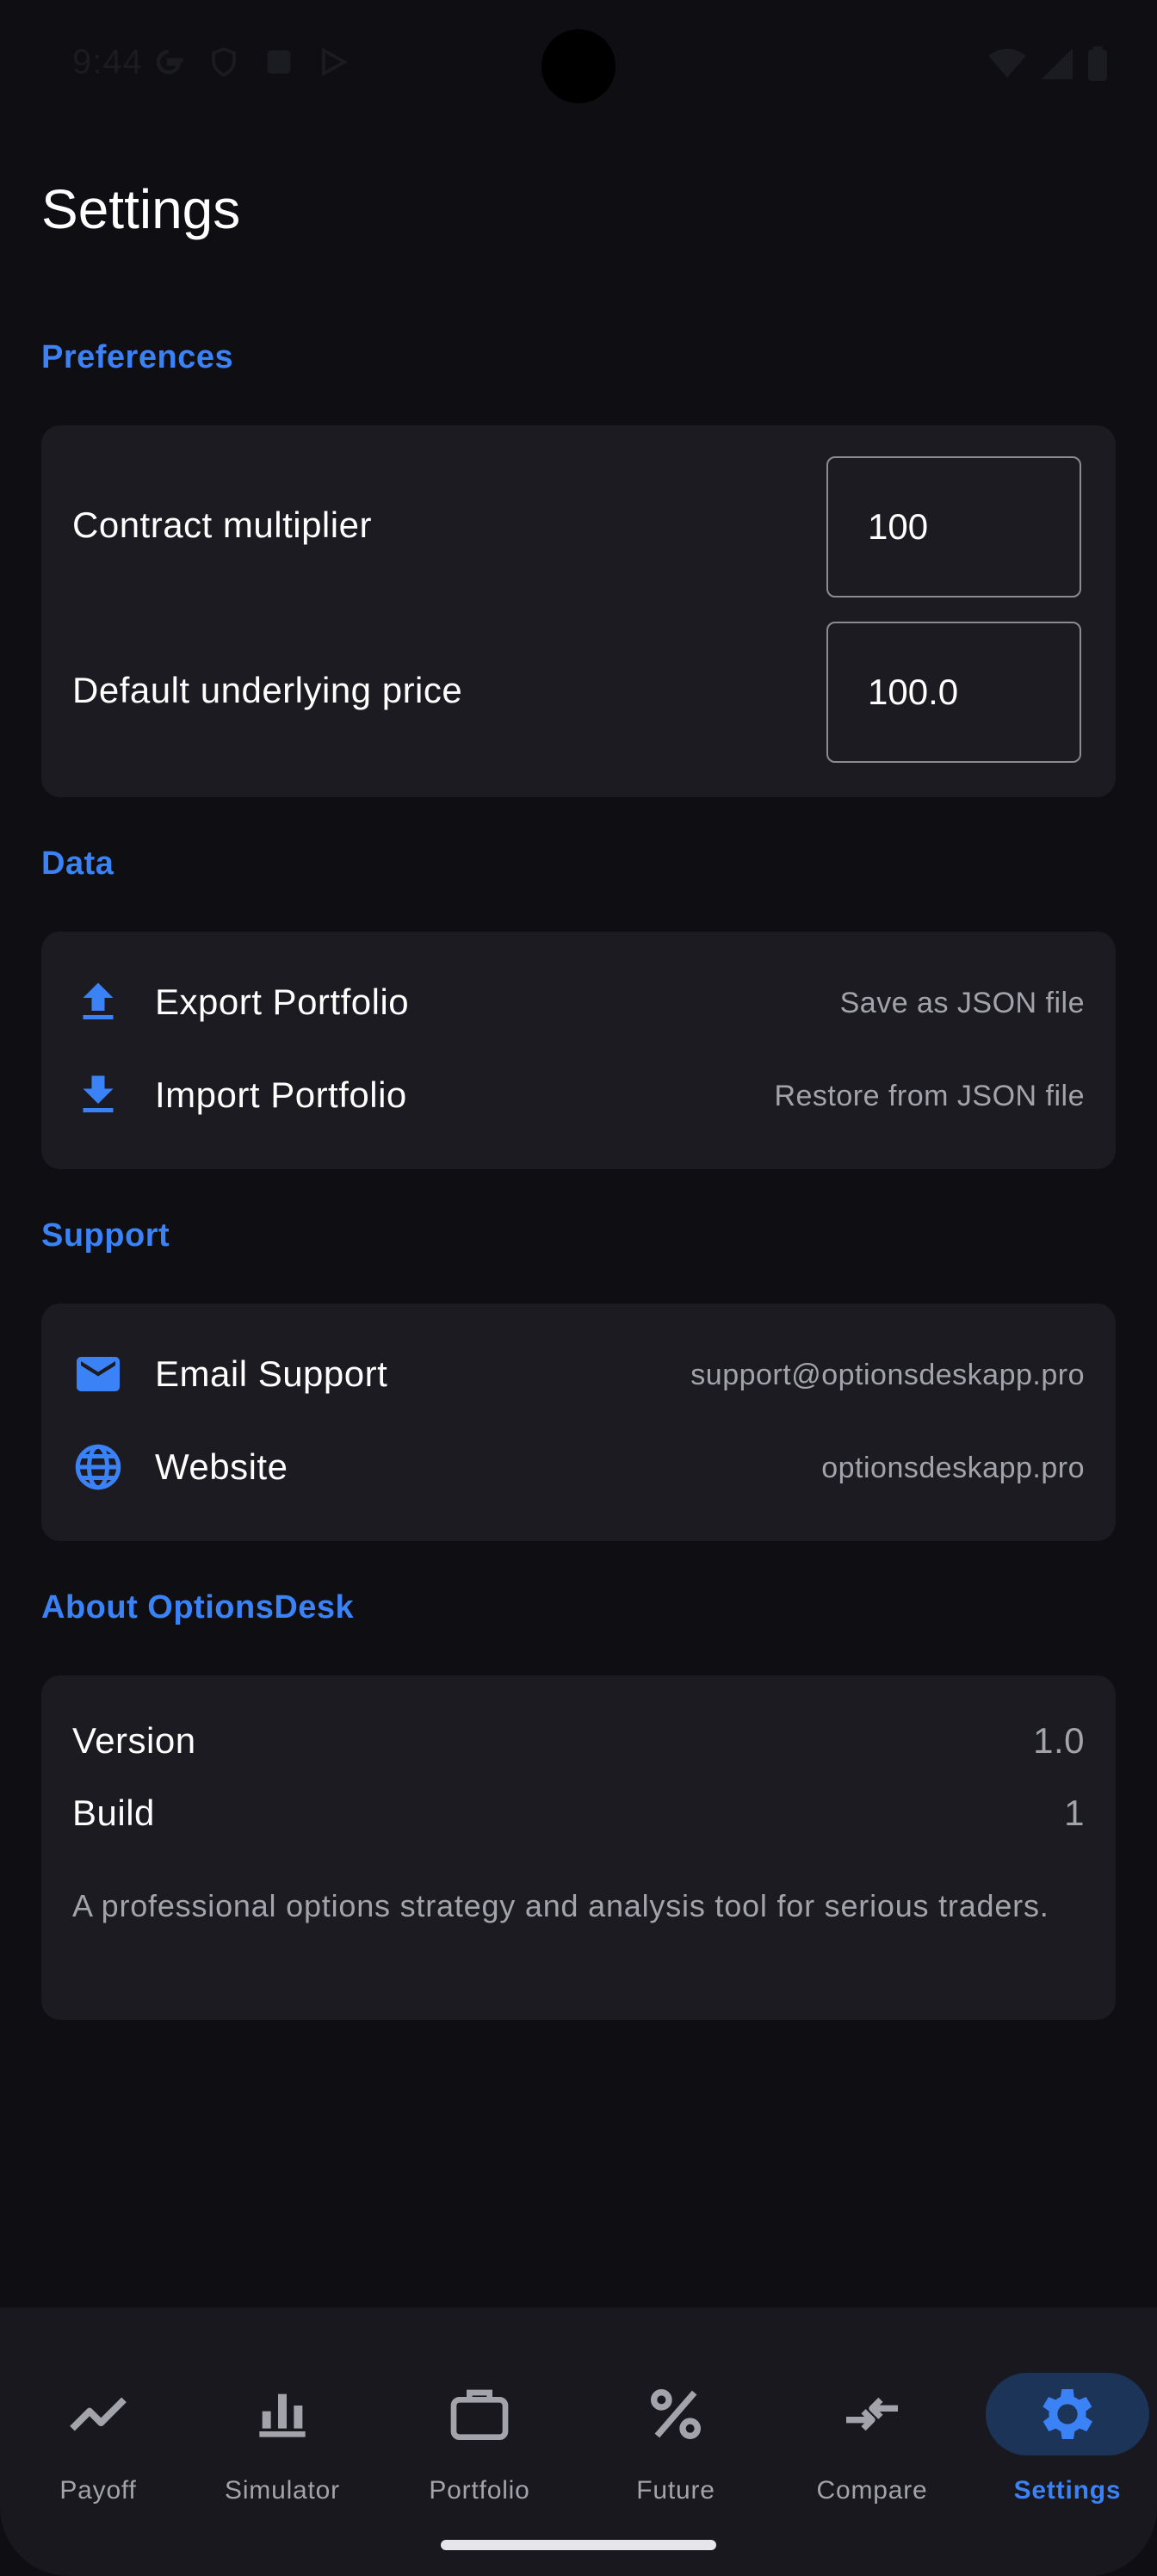 This screenshot has height=2576, width=1157. I want to click on nav-item-portfolio: Portfolio, so click(480, 2424).